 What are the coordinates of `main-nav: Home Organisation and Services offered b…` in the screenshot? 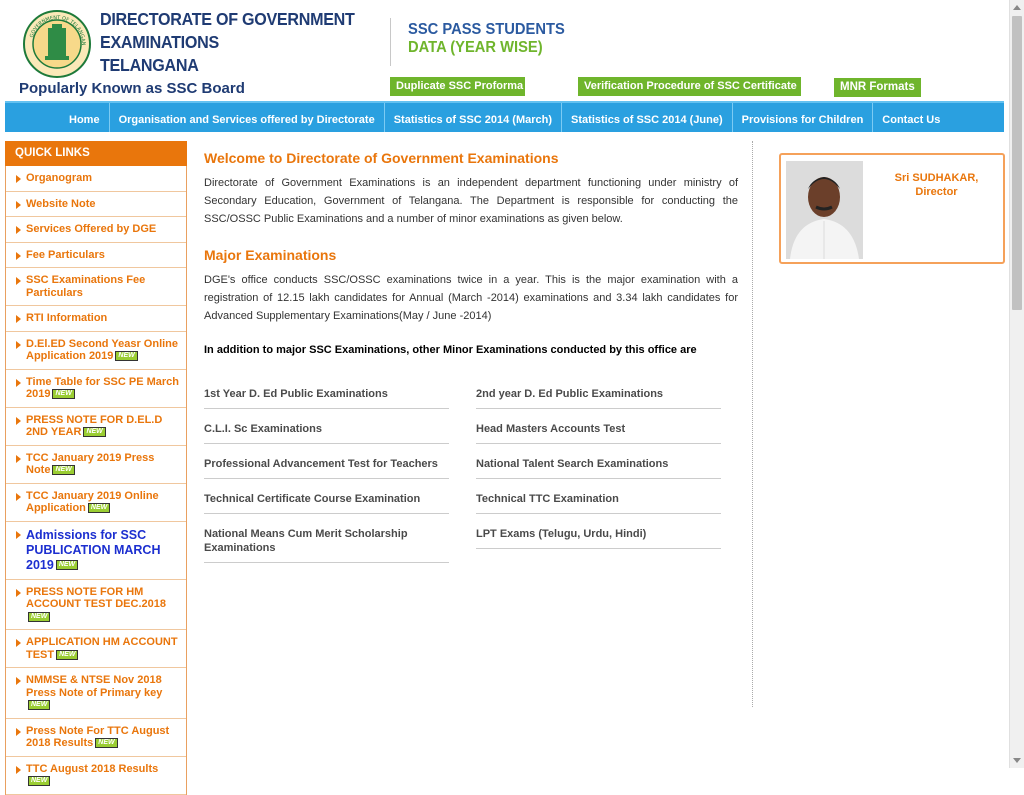 It's located at (504, 116).